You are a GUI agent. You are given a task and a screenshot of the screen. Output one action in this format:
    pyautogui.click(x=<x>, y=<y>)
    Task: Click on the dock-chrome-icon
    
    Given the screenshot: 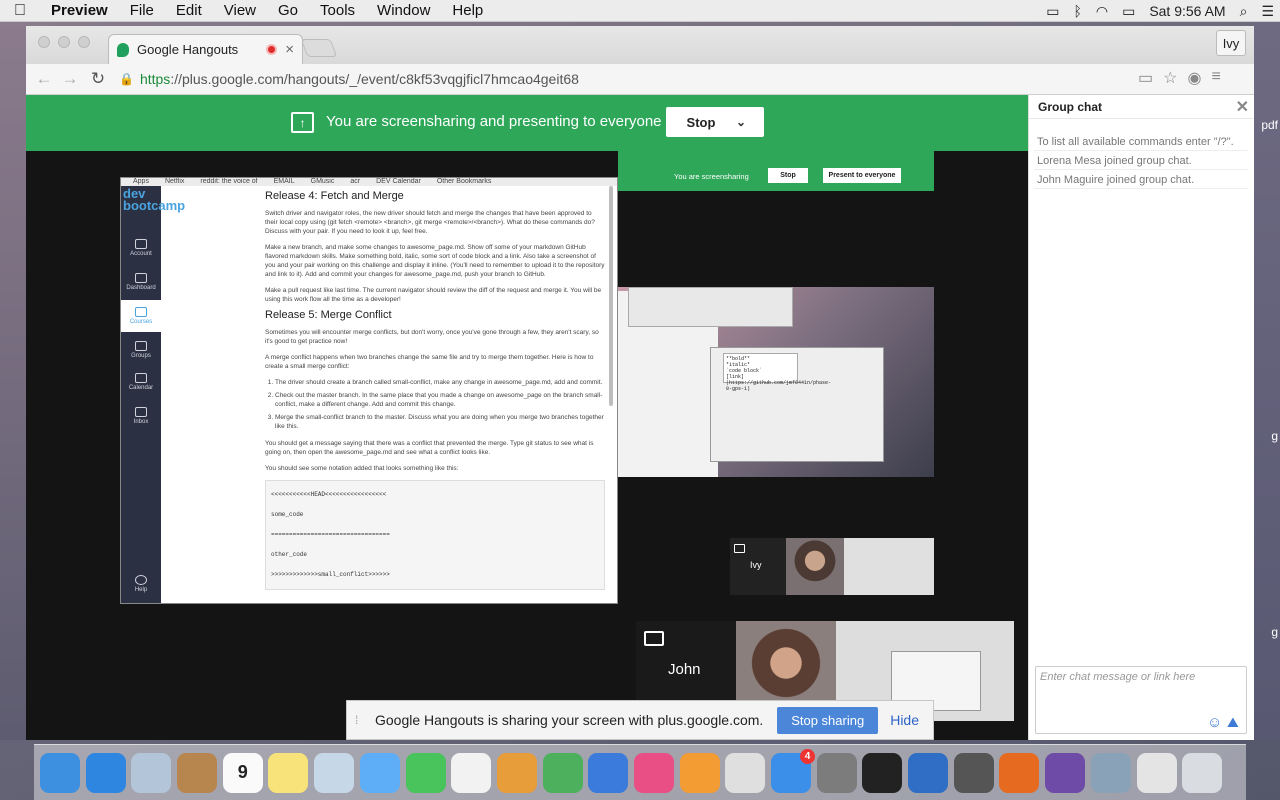 What is the action you would take?
    pyautogui.click(x=745, y=772)
    